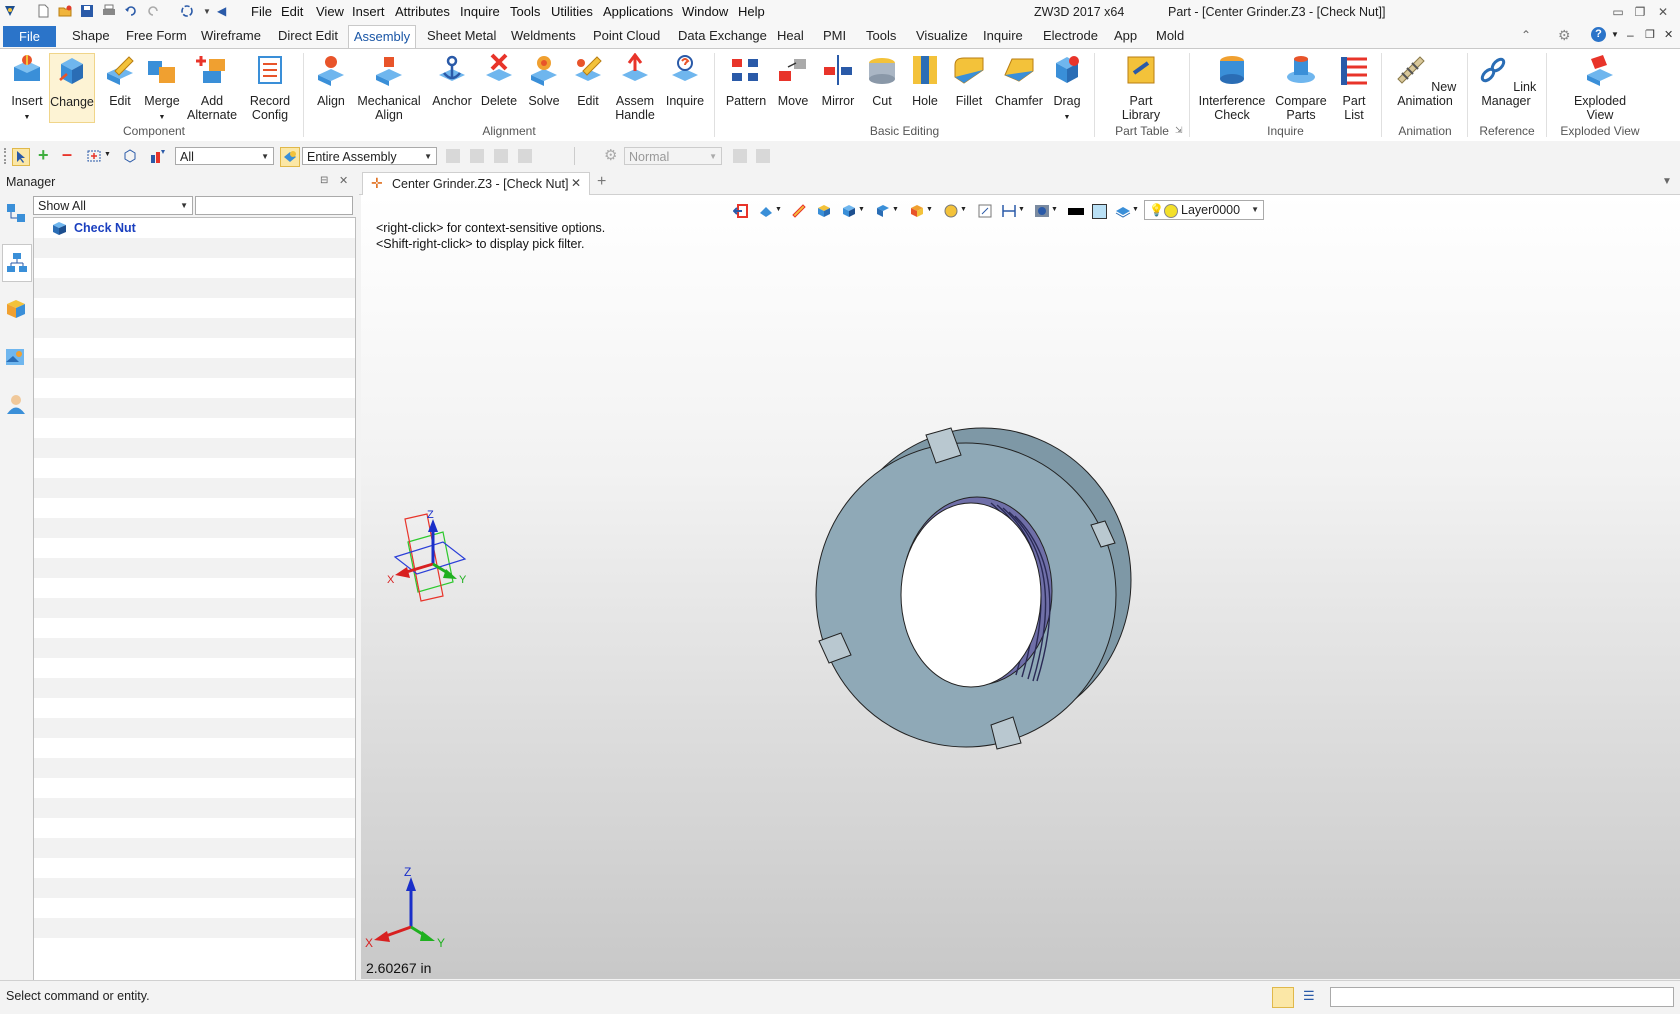 This screenshot has height=1014, width=1680. Describe the element at coordinates (16, 213) in the screenshot. I see `history-manager-icon` at that location.